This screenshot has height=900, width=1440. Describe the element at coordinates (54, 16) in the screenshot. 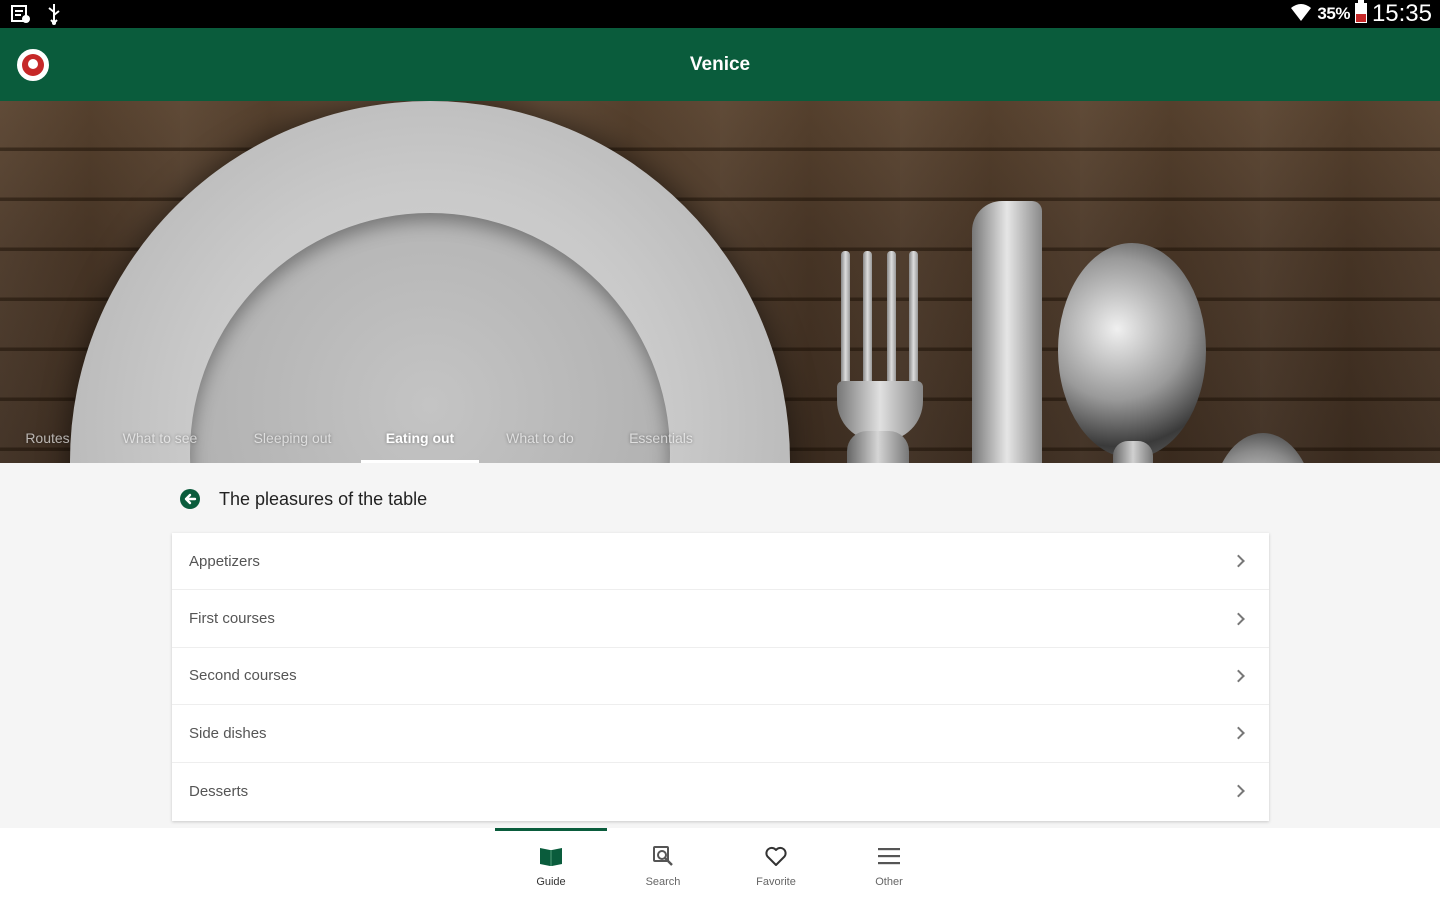

I see `usb-icon` at that location.